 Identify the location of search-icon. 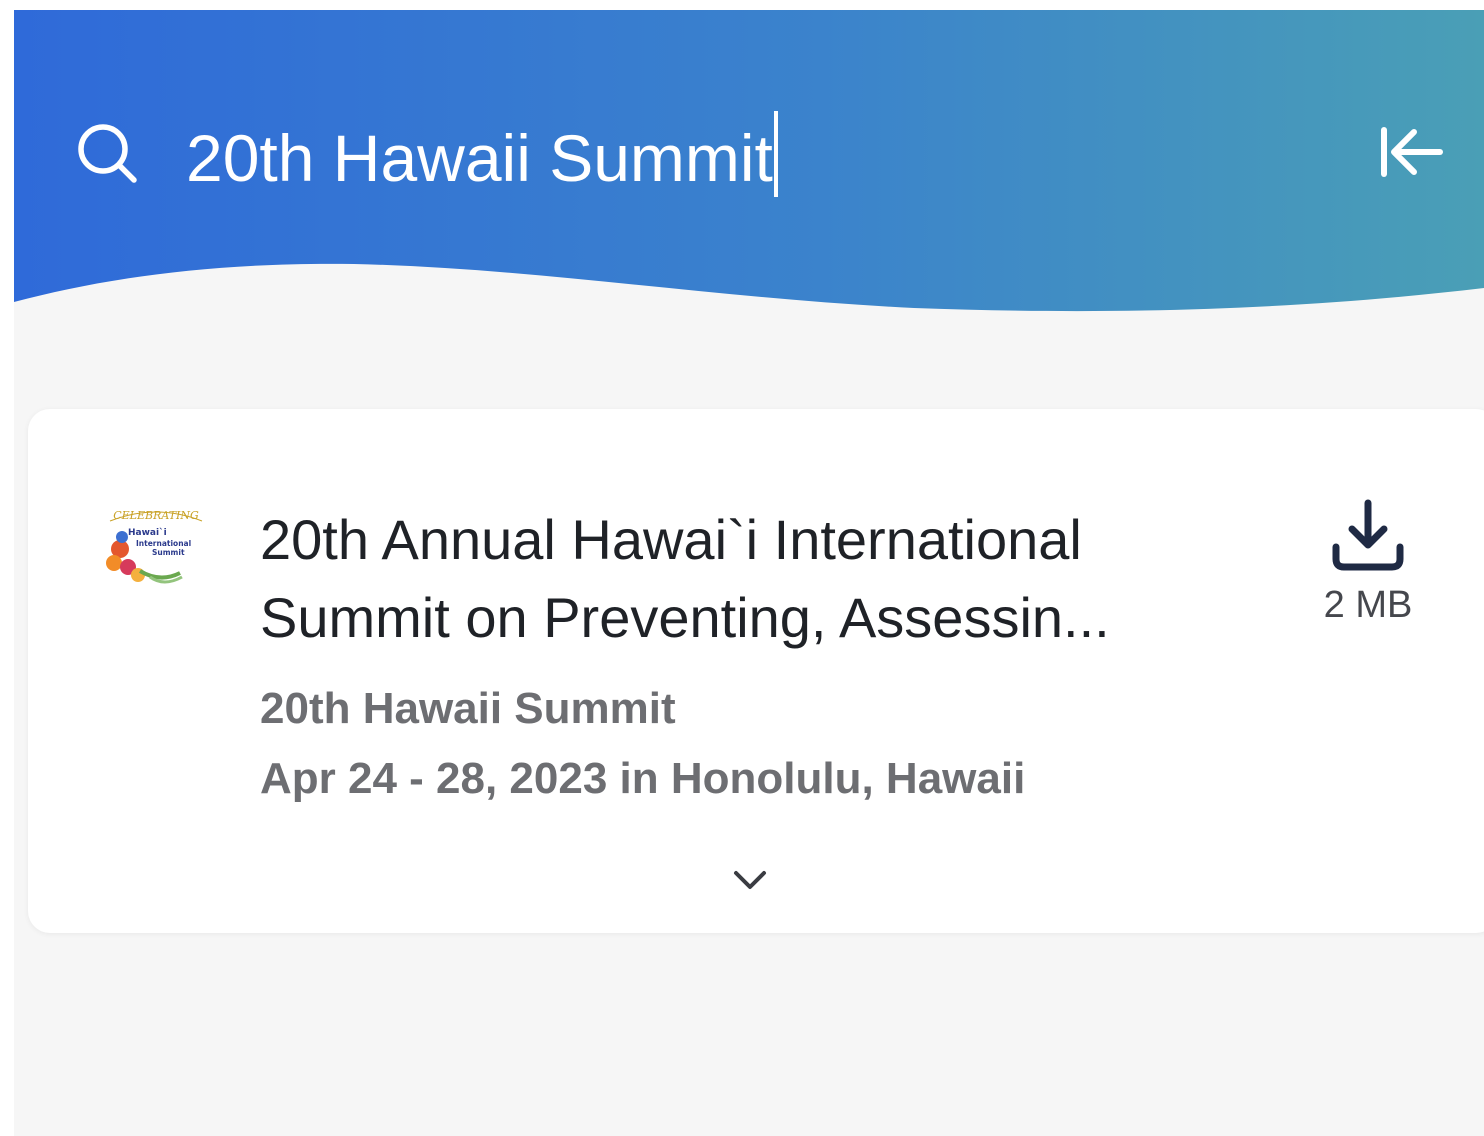
(107, 153).